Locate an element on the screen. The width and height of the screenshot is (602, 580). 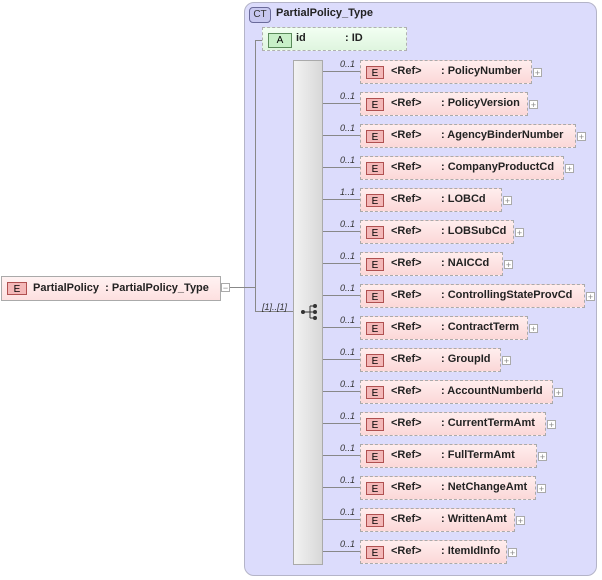
element-type: : PolicyNumber is located at coordinates (481, 71).